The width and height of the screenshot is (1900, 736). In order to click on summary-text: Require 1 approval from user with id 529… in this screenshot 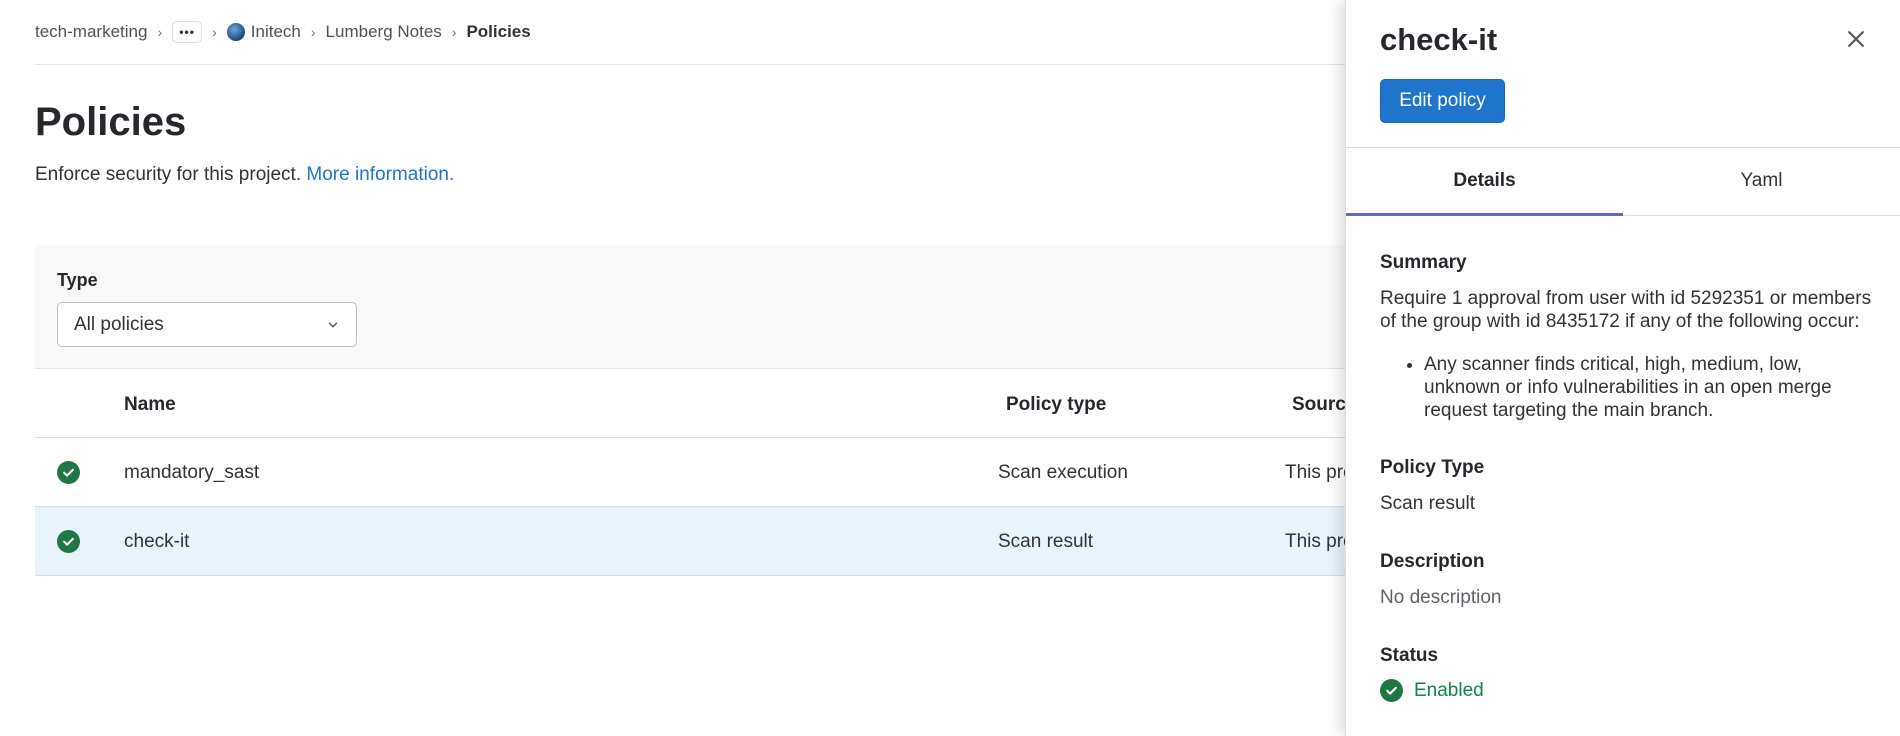, I will do `click(1626, 310)`.